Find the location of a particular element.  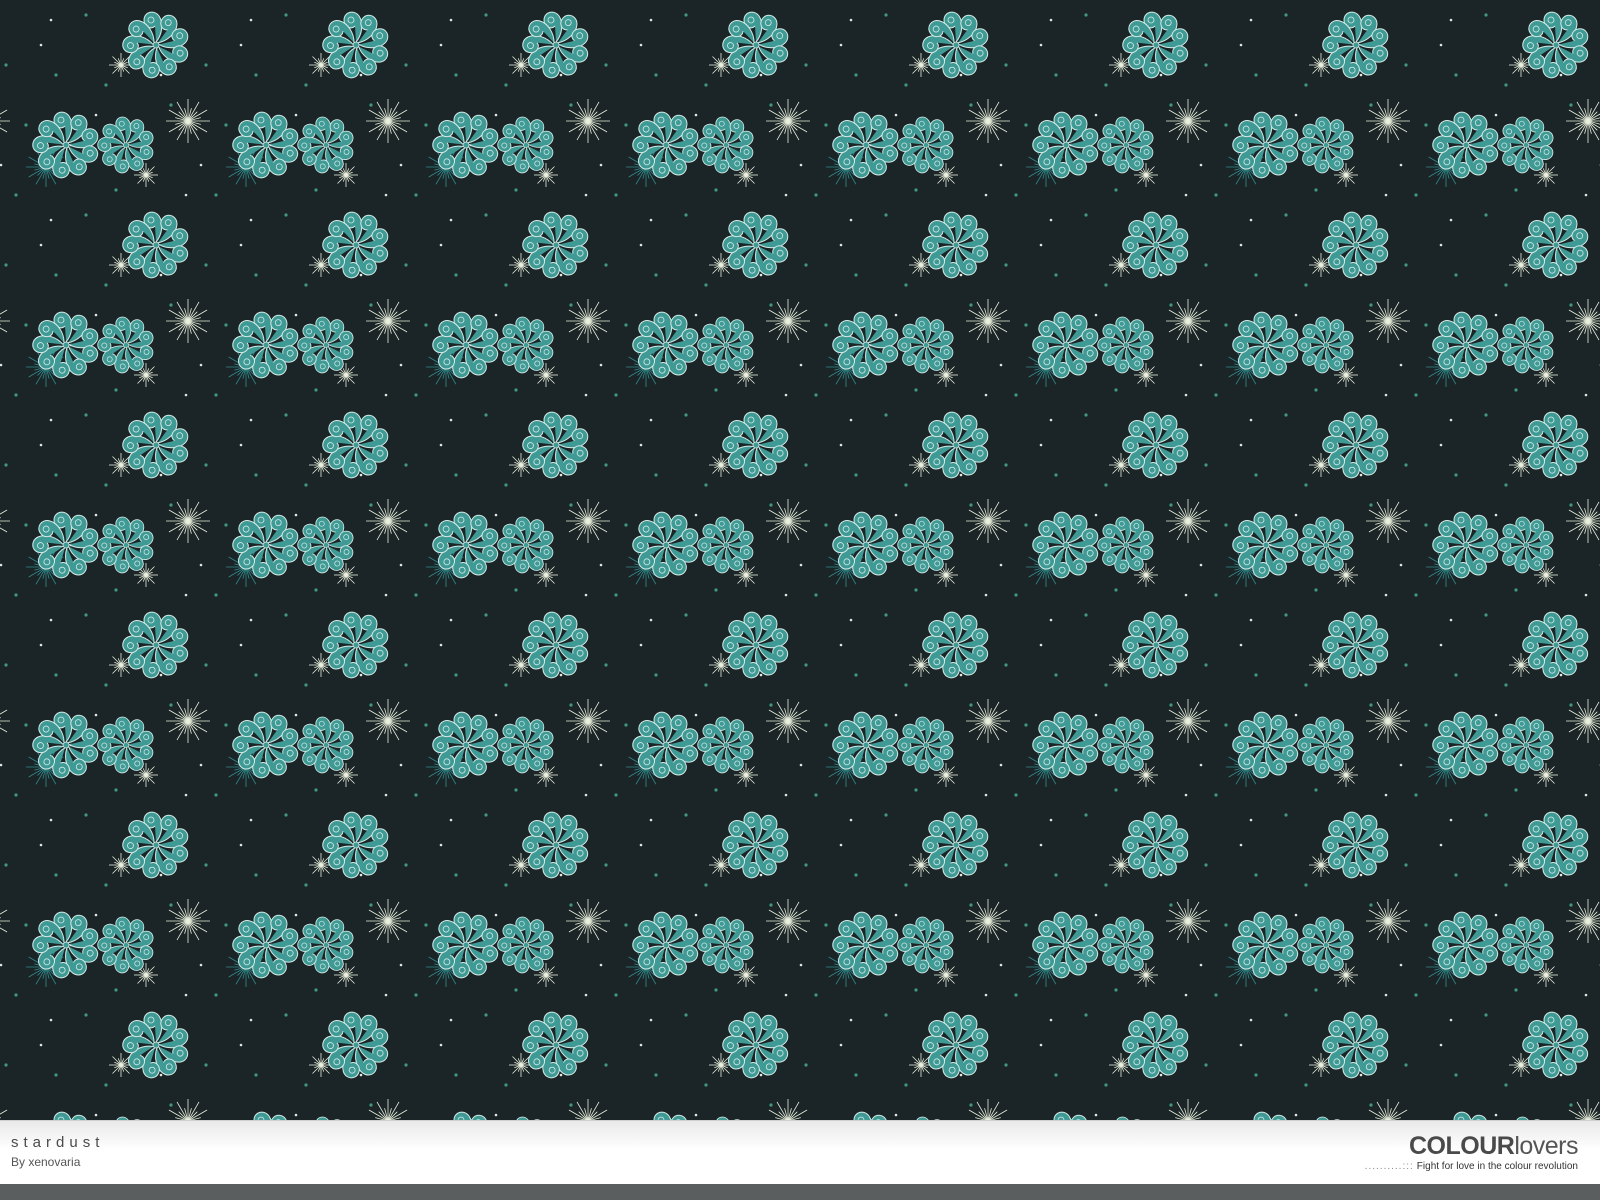

logo-bold-text: COLOUR is located at coordinates (1461, 1146).